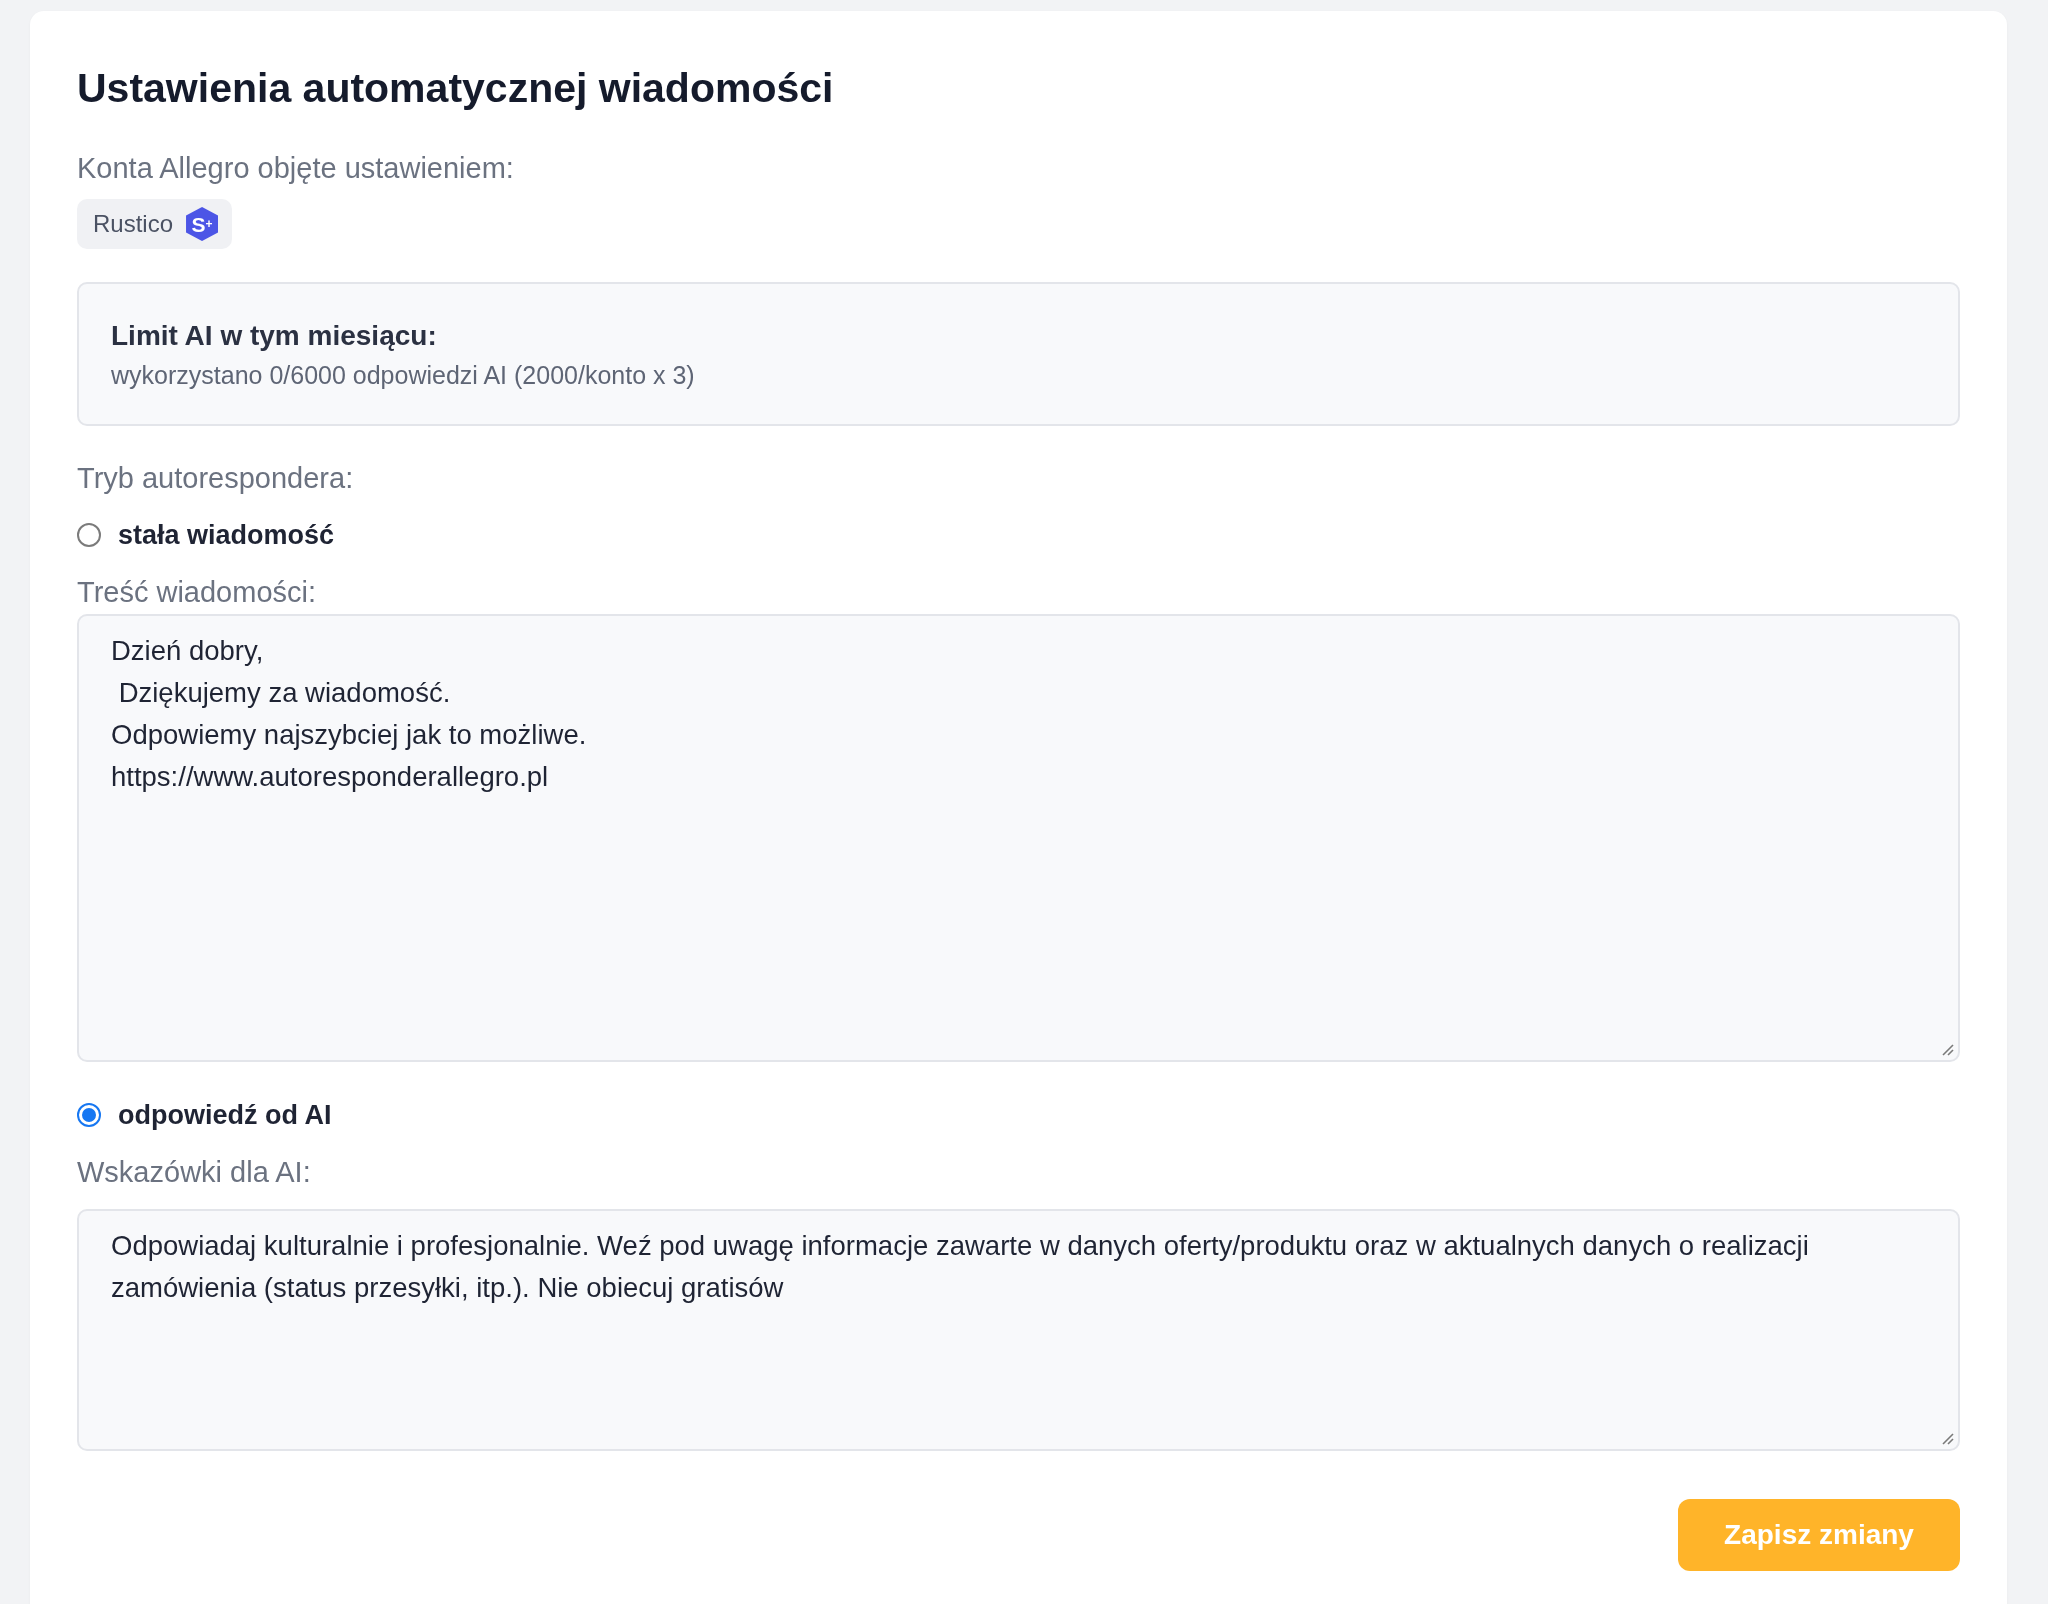 This screenshot has width=2048, height=1604. I want to click on radio-label: stała wiadomość, so click(226, 535).